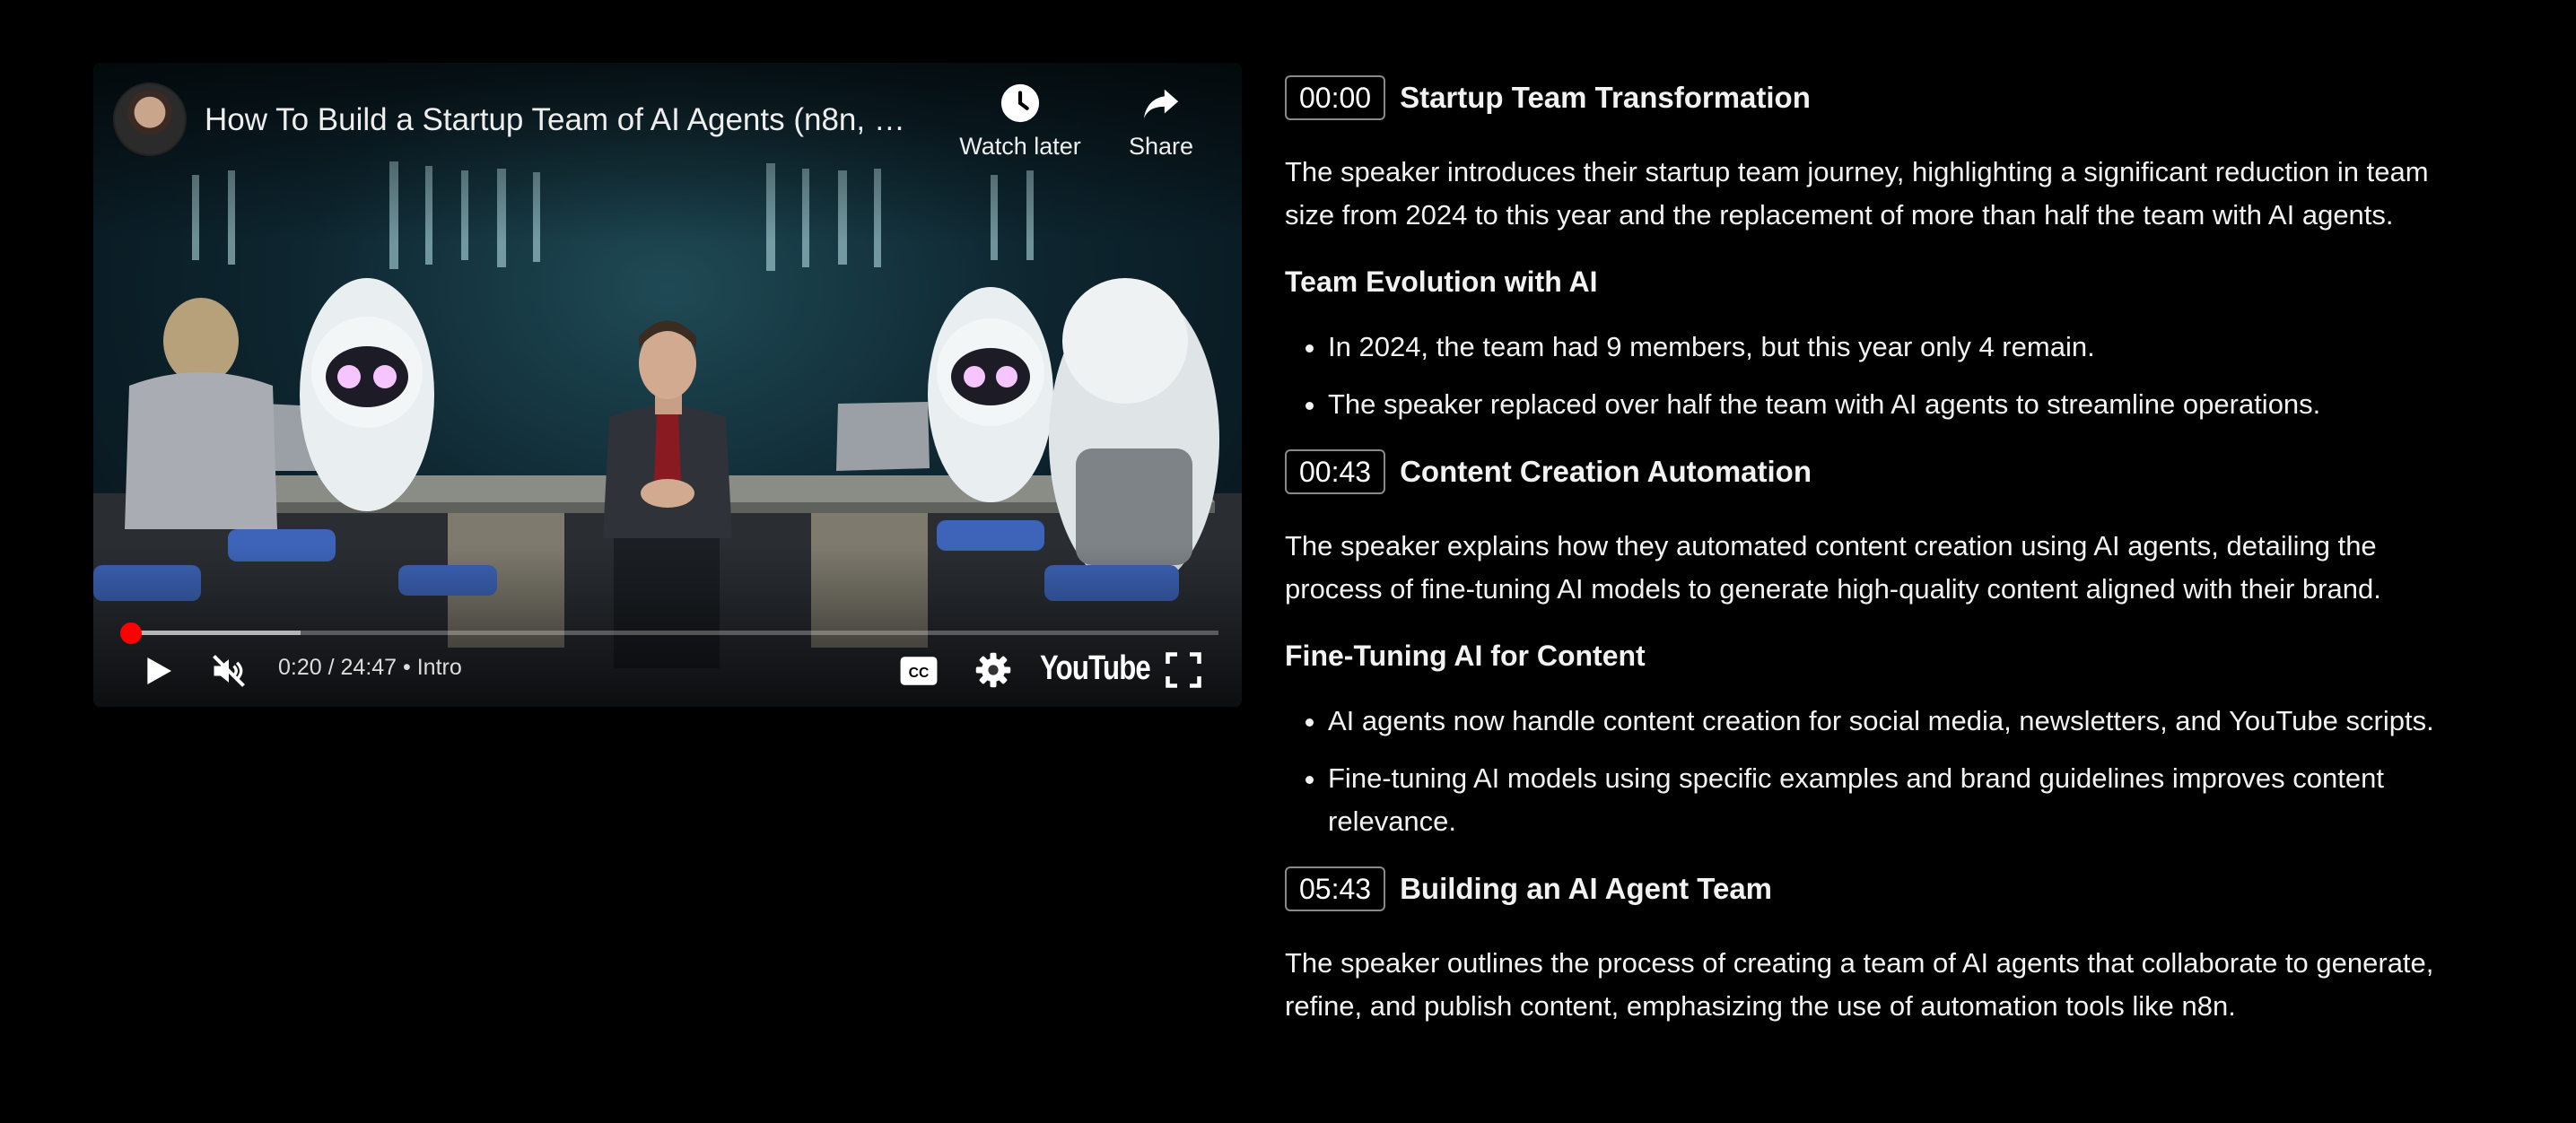  I want to click on share-label: Share, so click(1161, 146).